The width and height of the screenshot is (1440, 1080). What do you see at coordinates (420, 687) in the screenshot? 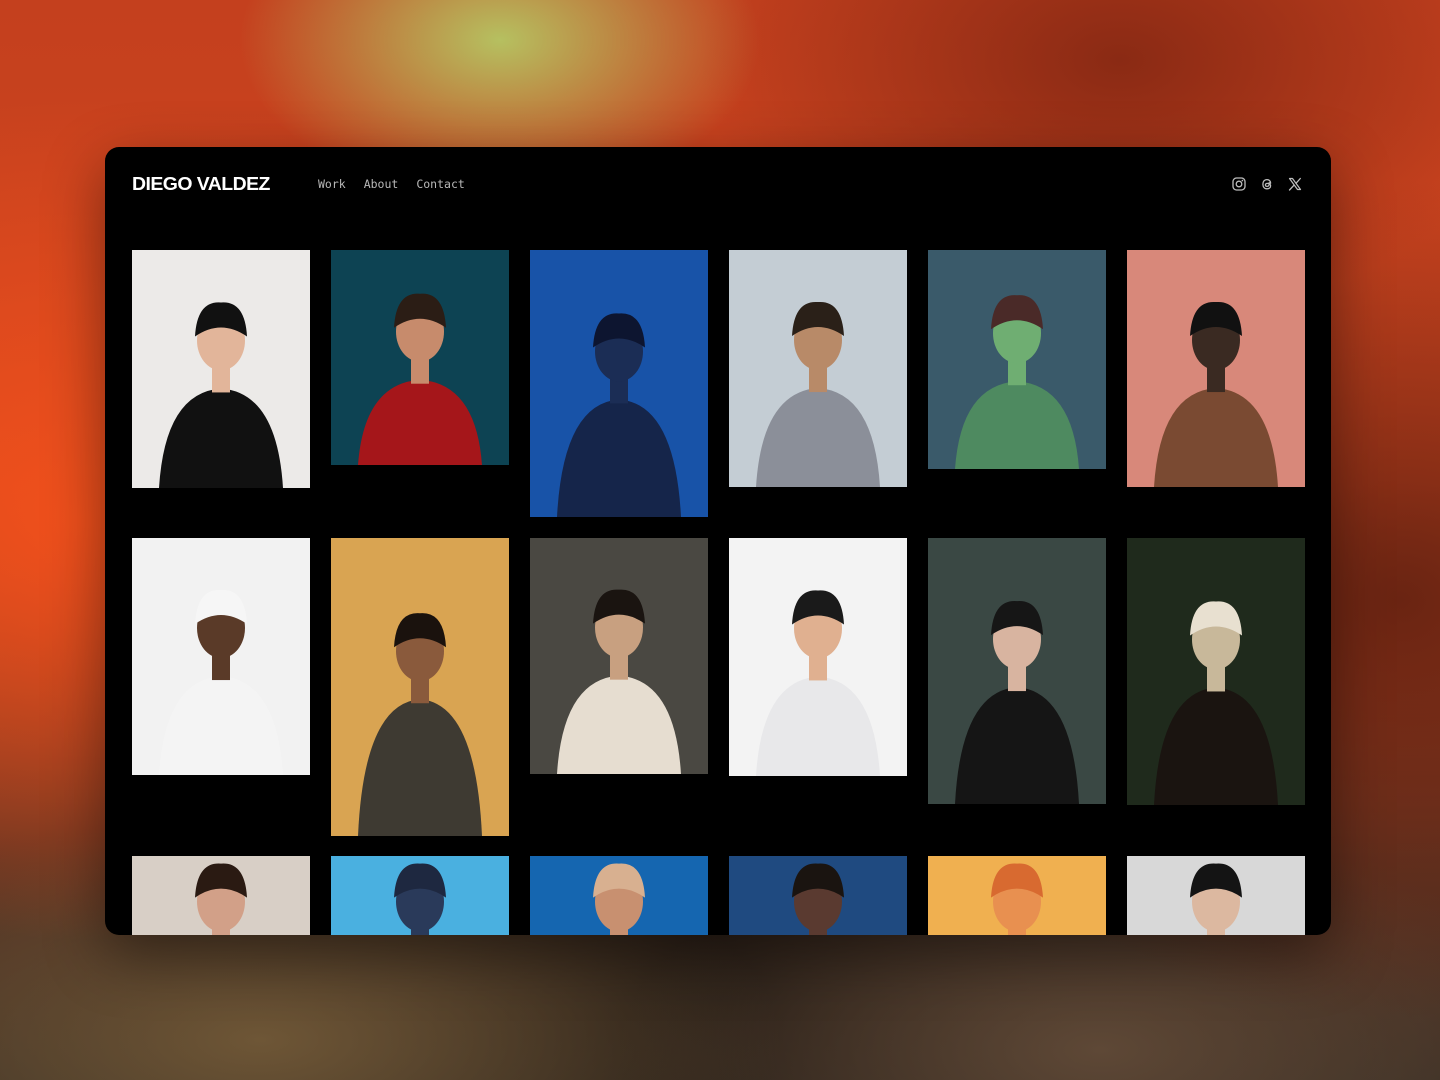
I see `gallery-photo-man-dark-coat-yellow-arch` at bounding box center [420, 687].